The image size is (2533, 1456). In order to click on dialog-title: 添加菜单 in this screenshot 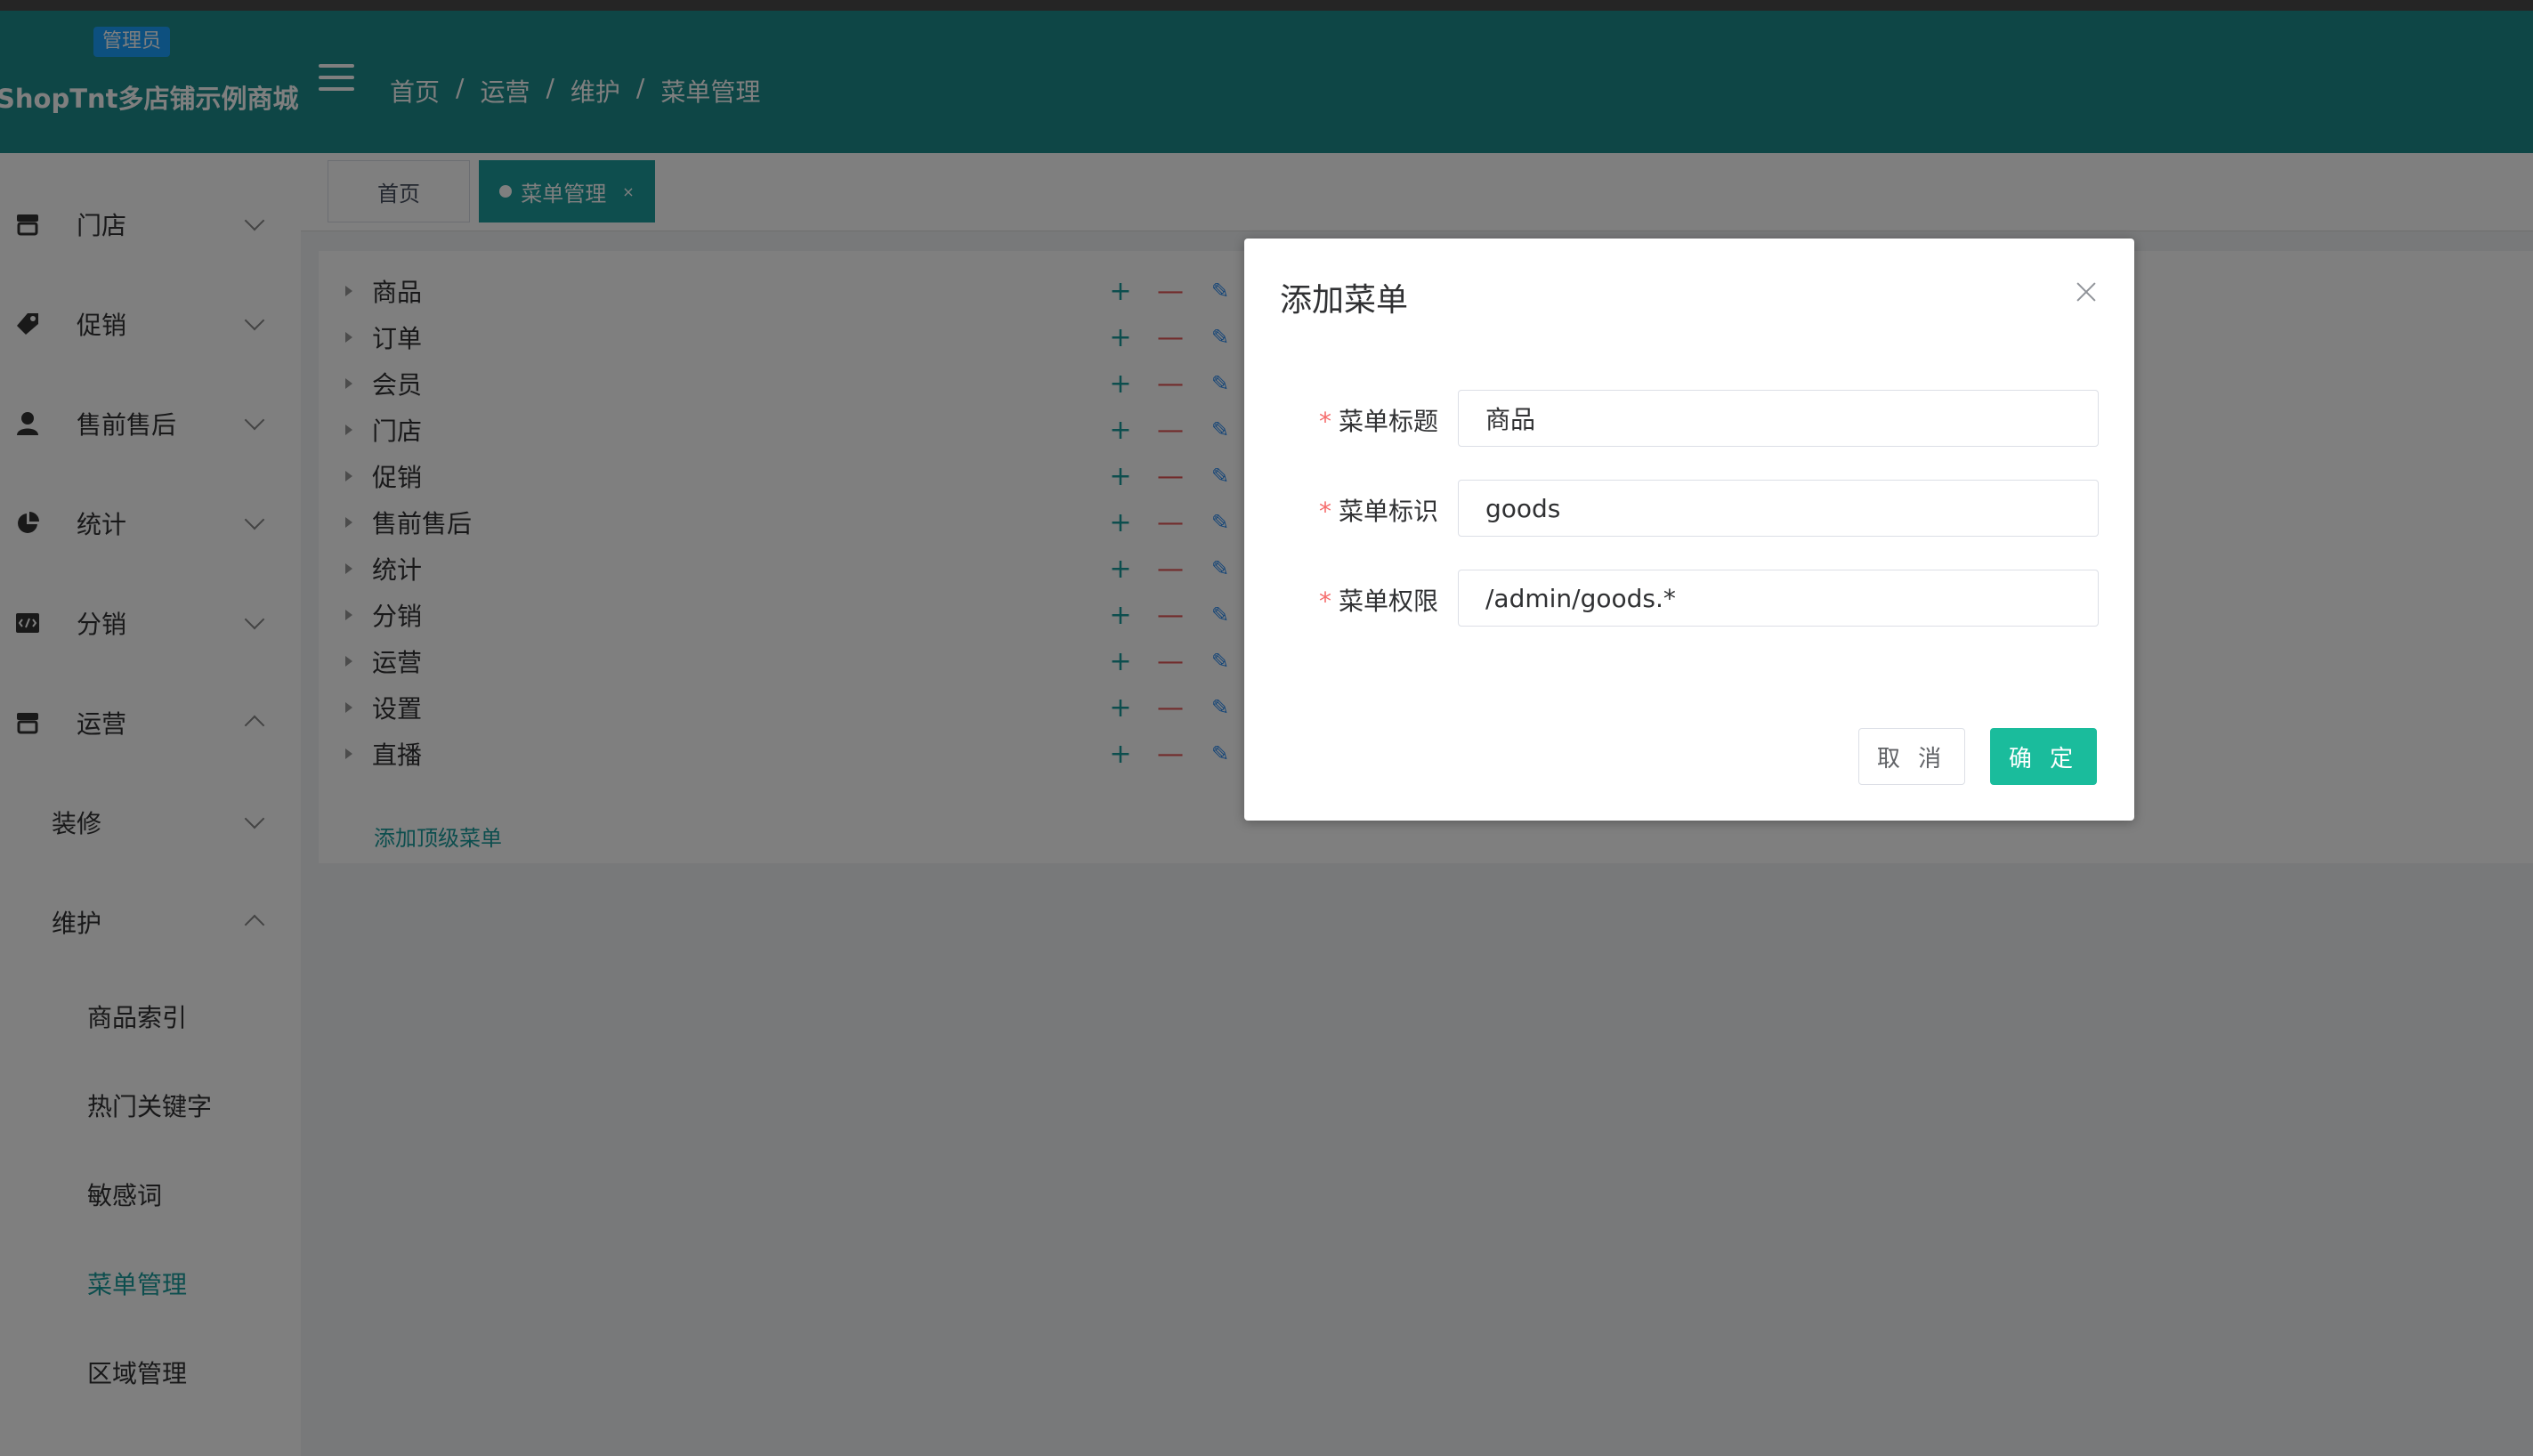, I will do `click(1344, 300)`.